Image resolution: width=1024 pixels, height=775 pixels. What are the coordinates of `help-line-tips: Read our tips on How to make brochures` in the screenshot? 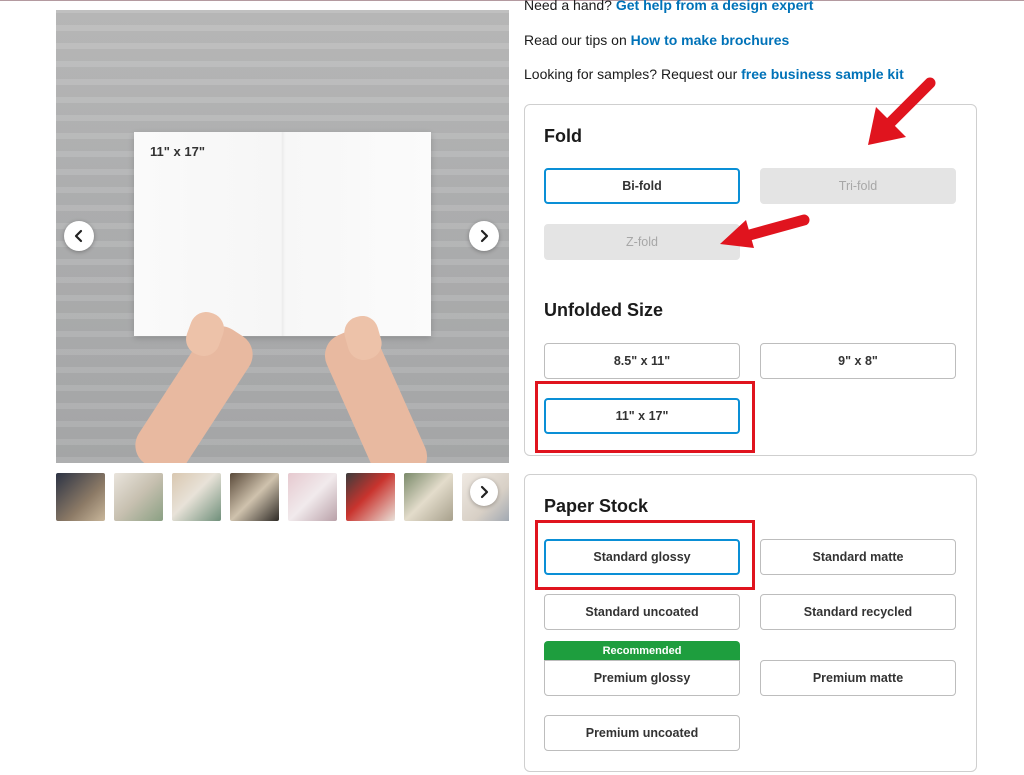 It's located at (657, 40).